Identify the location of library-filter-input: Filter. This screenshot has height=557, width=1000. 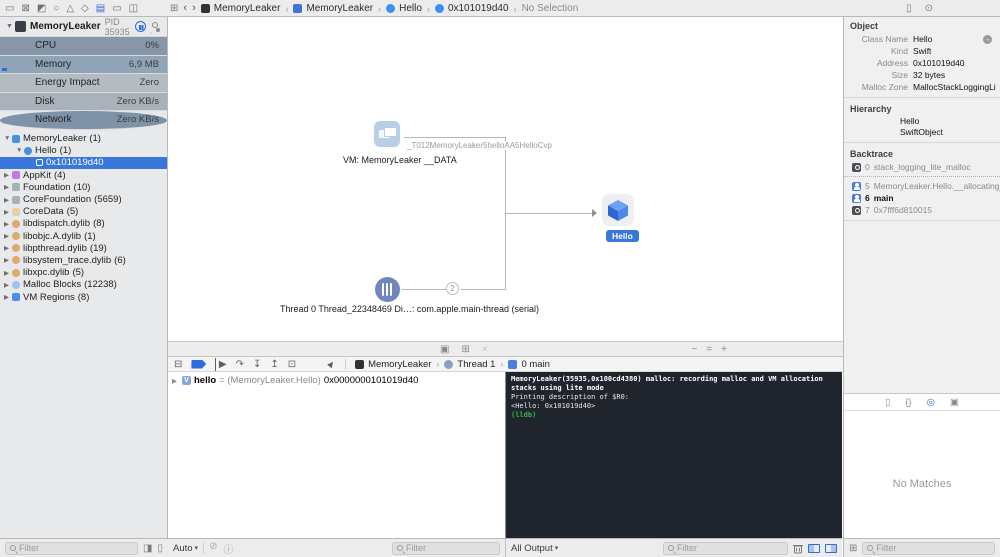
(928, 548).